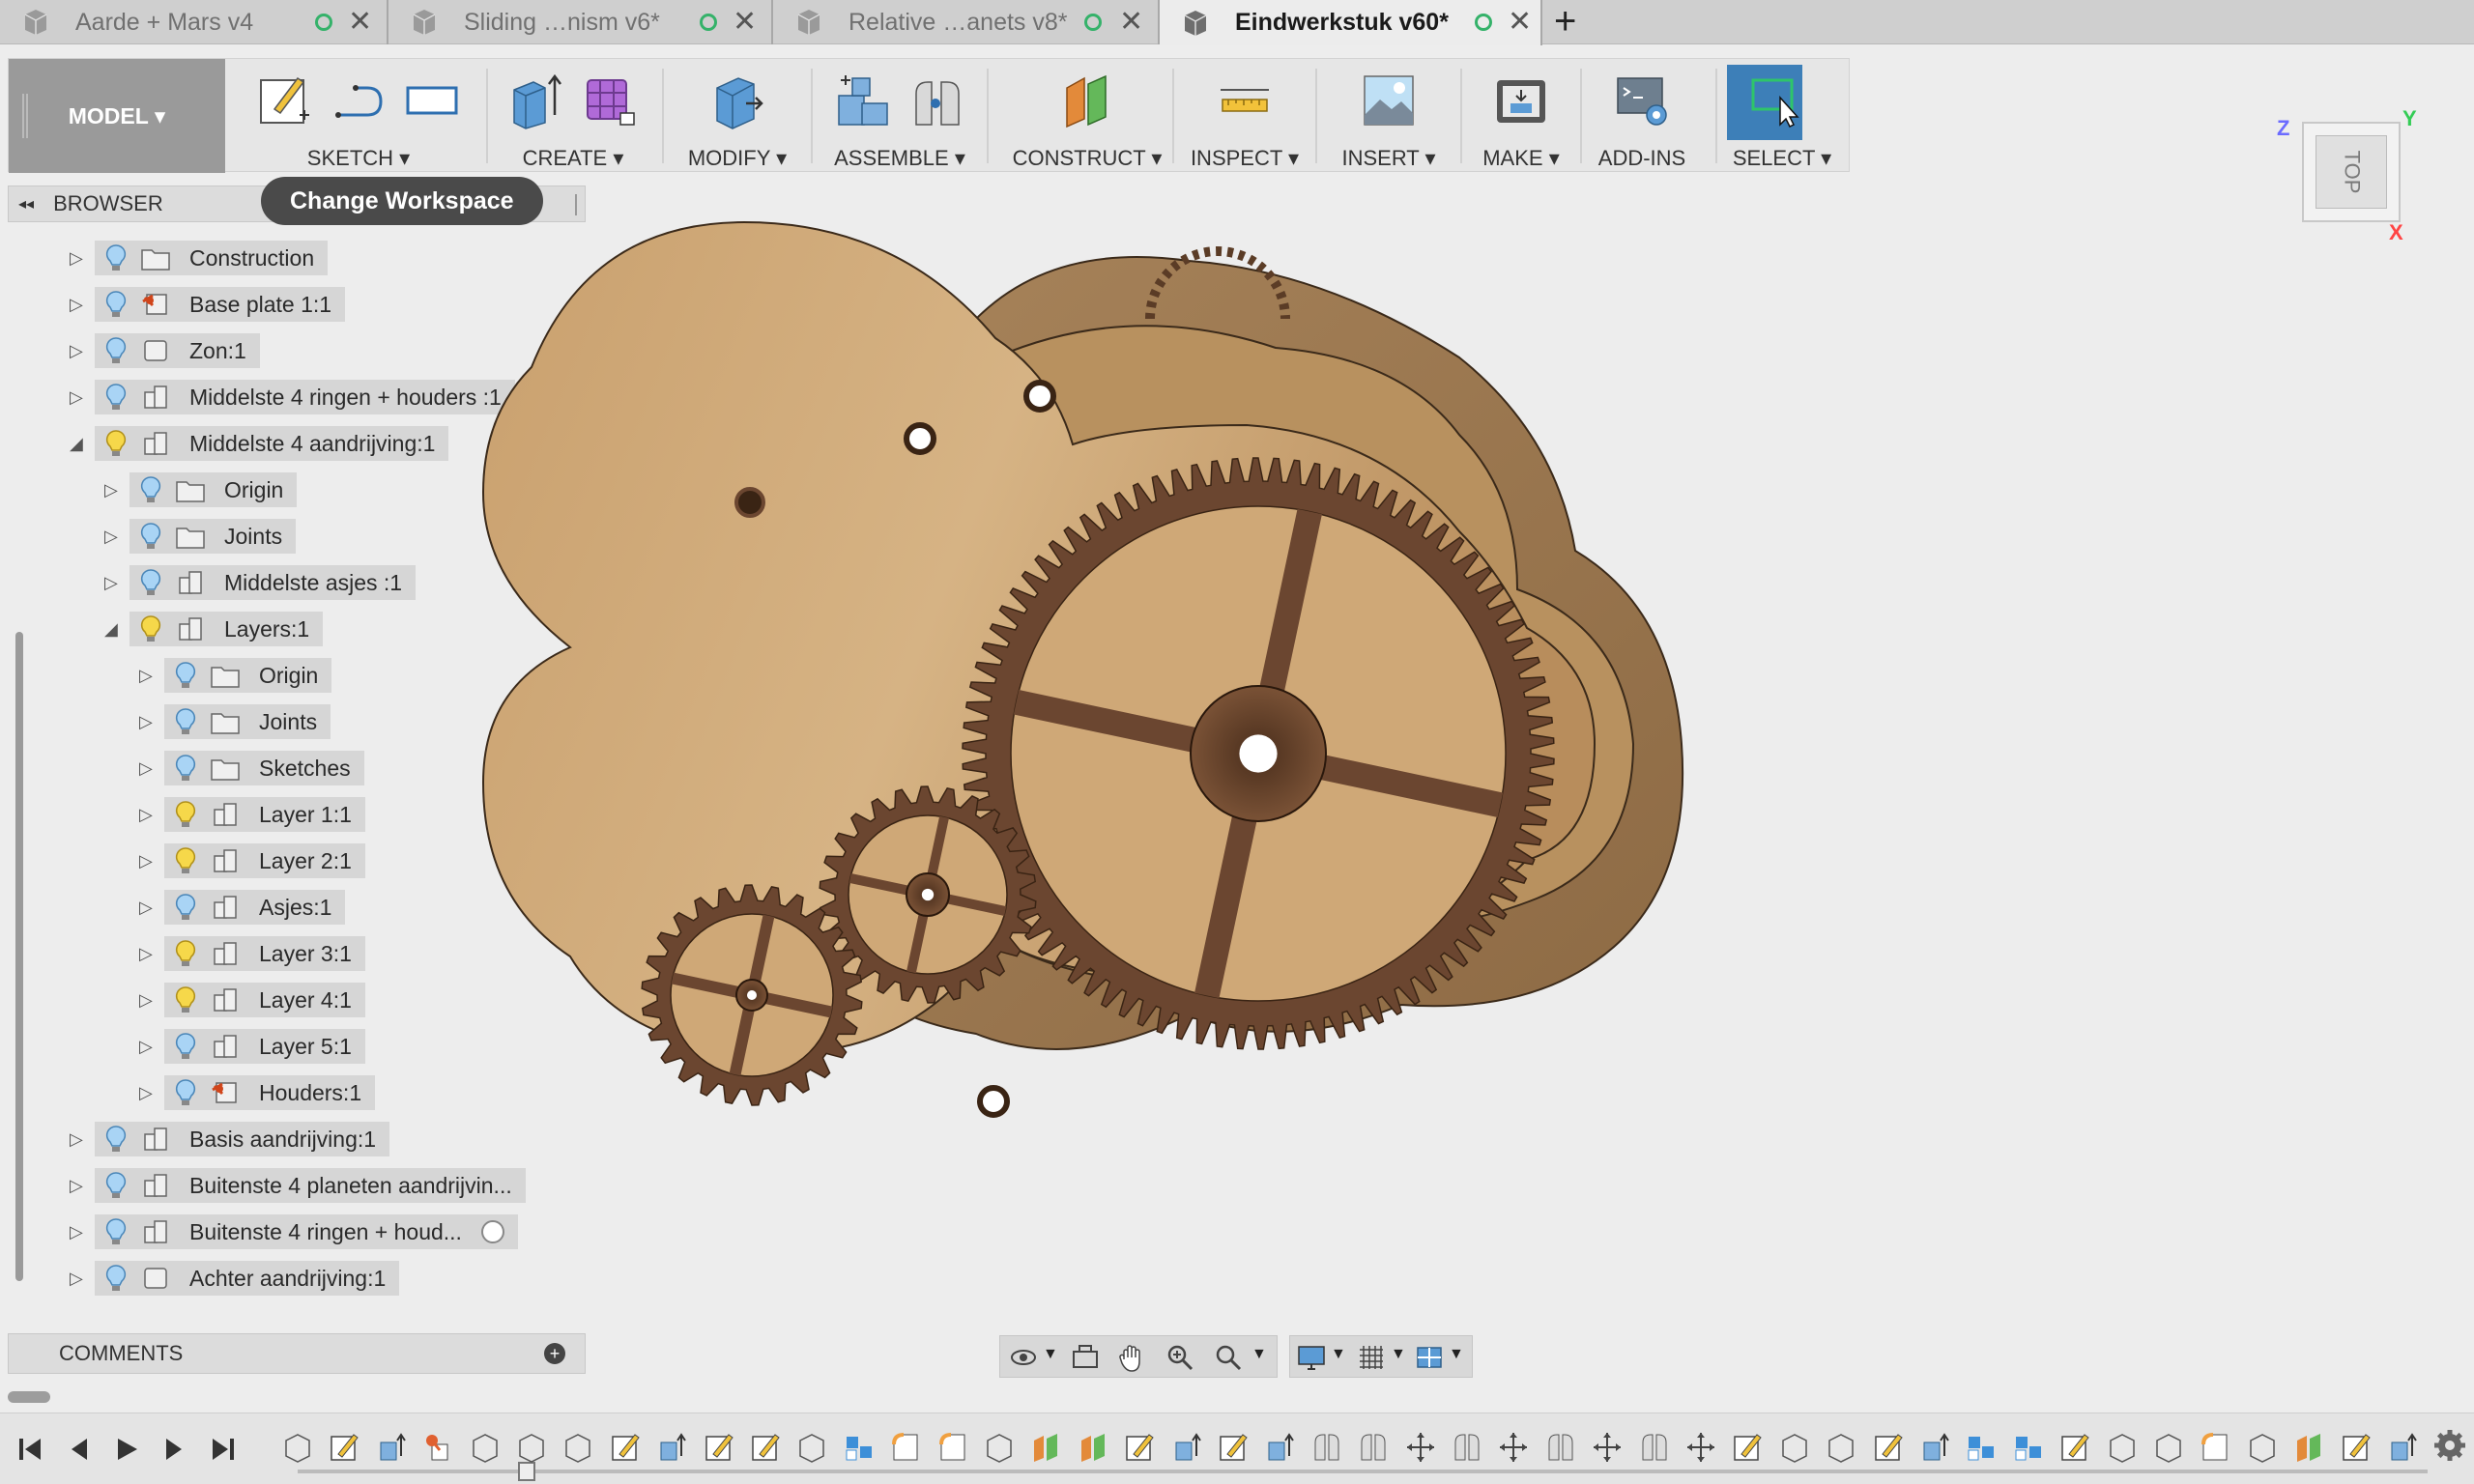 The width and height of the screenshot is (2474, 1484). I want to click on toolbar-grip, so click(25, 116).